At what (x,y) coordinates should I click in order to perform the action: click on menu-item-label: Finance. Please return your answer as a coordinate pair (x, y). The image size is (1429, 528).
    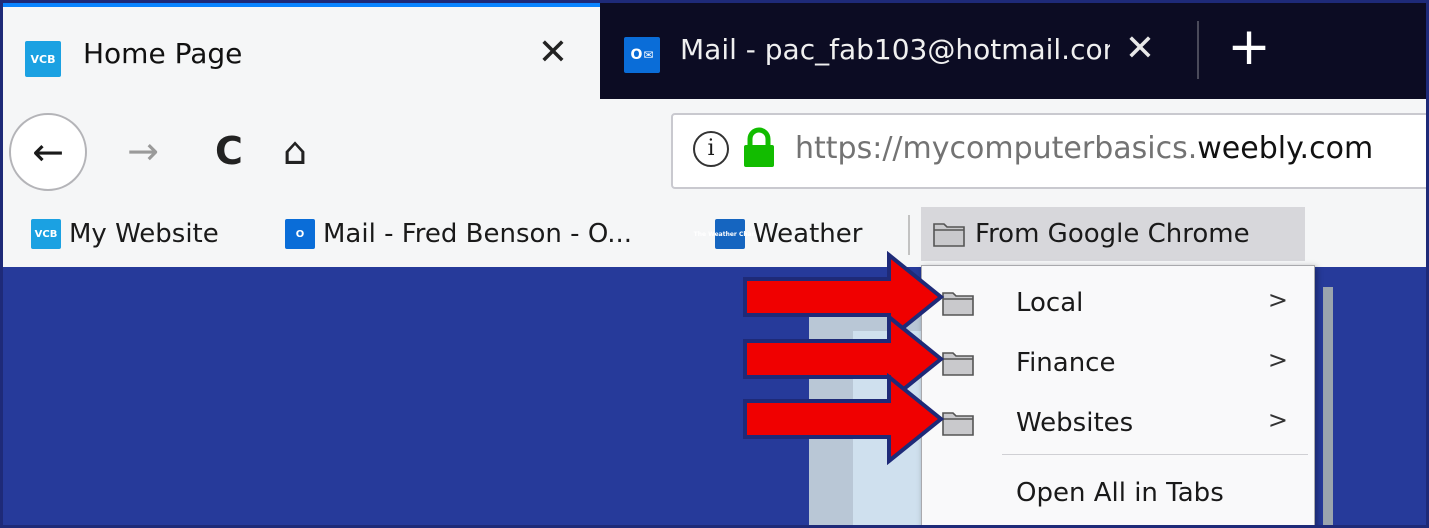
    Looking at the image, I should click on (1066, 363).